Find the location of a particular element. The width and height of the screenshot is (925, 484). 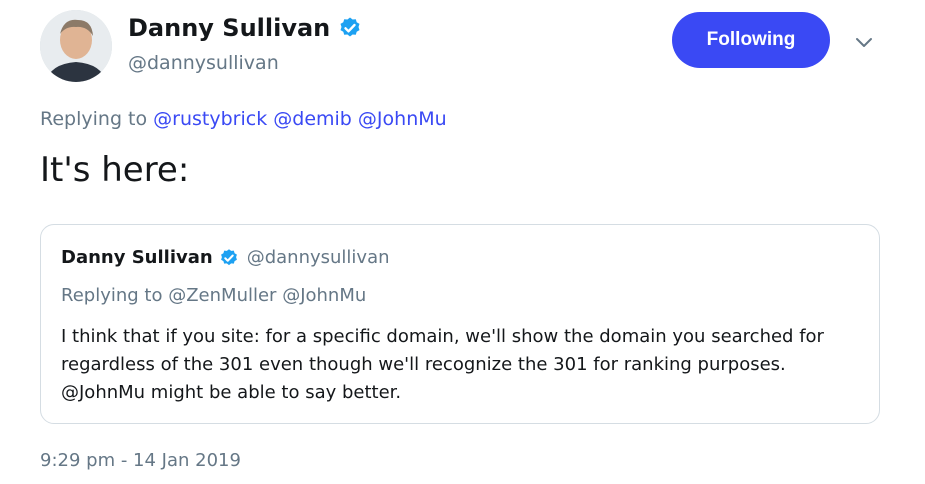

author-name-row: Danny Sullivan is located at coordinates (245, 28).